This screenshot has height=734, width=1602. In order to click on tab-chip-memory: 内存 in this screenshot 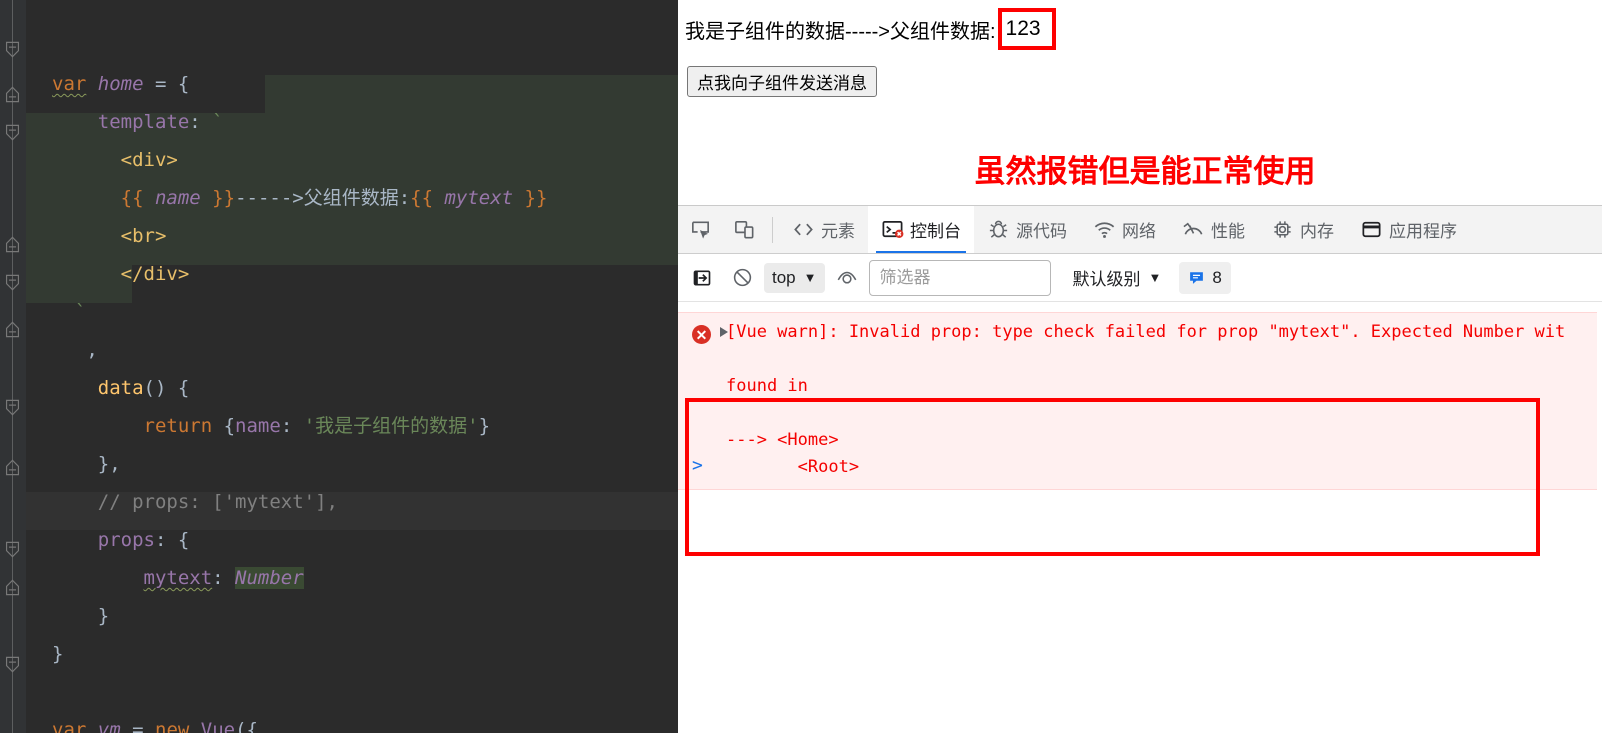, I will do `click(1302, 229)`.